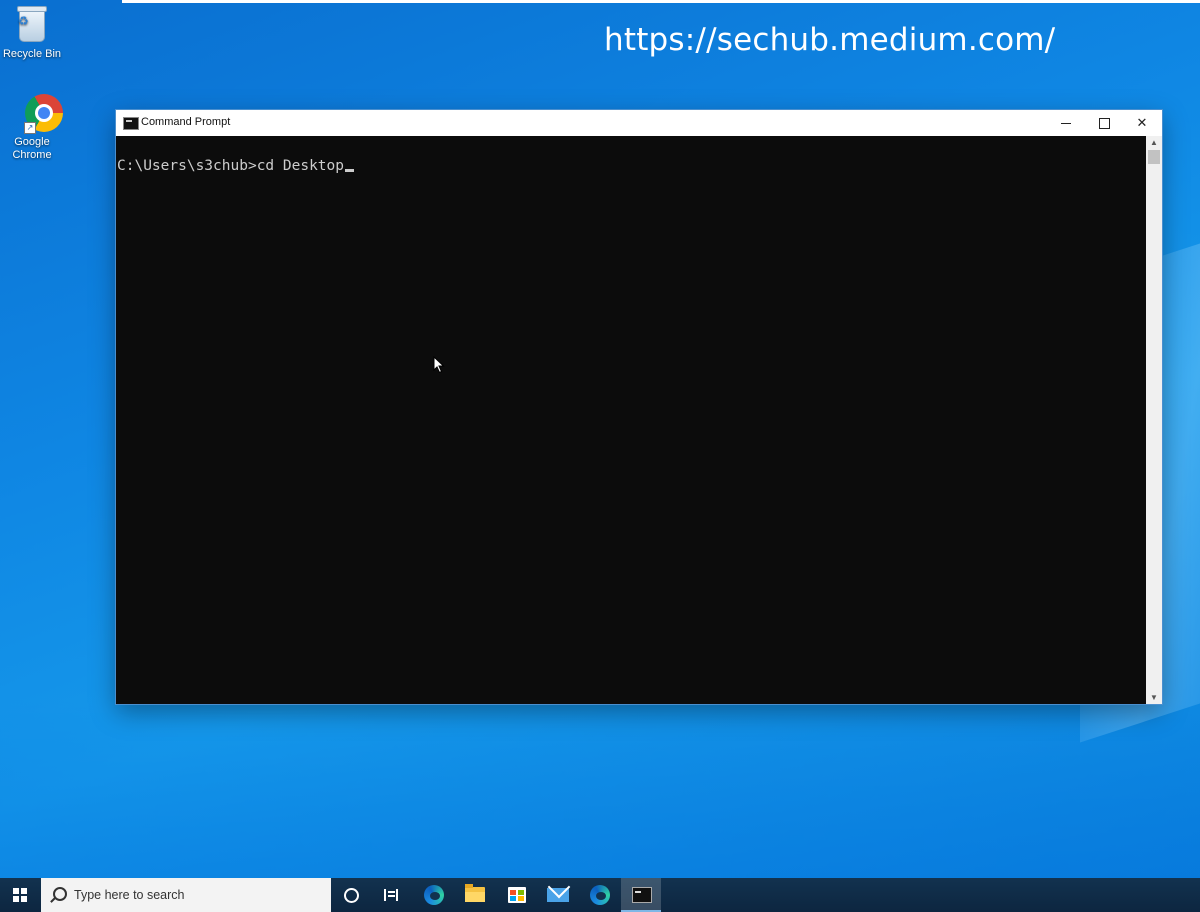 Image resolution: width=1200 pixels, height=912 pixels. What do you see at coordinates (1154, 157) in the screenshot?
I see `scrollbar-thumb` at bounding box center [1154, 157].